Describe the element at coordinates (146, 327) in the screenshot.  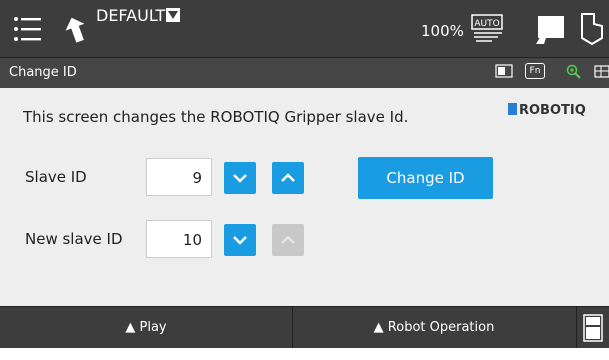
I see `play-button: ▲ Play` at that location.